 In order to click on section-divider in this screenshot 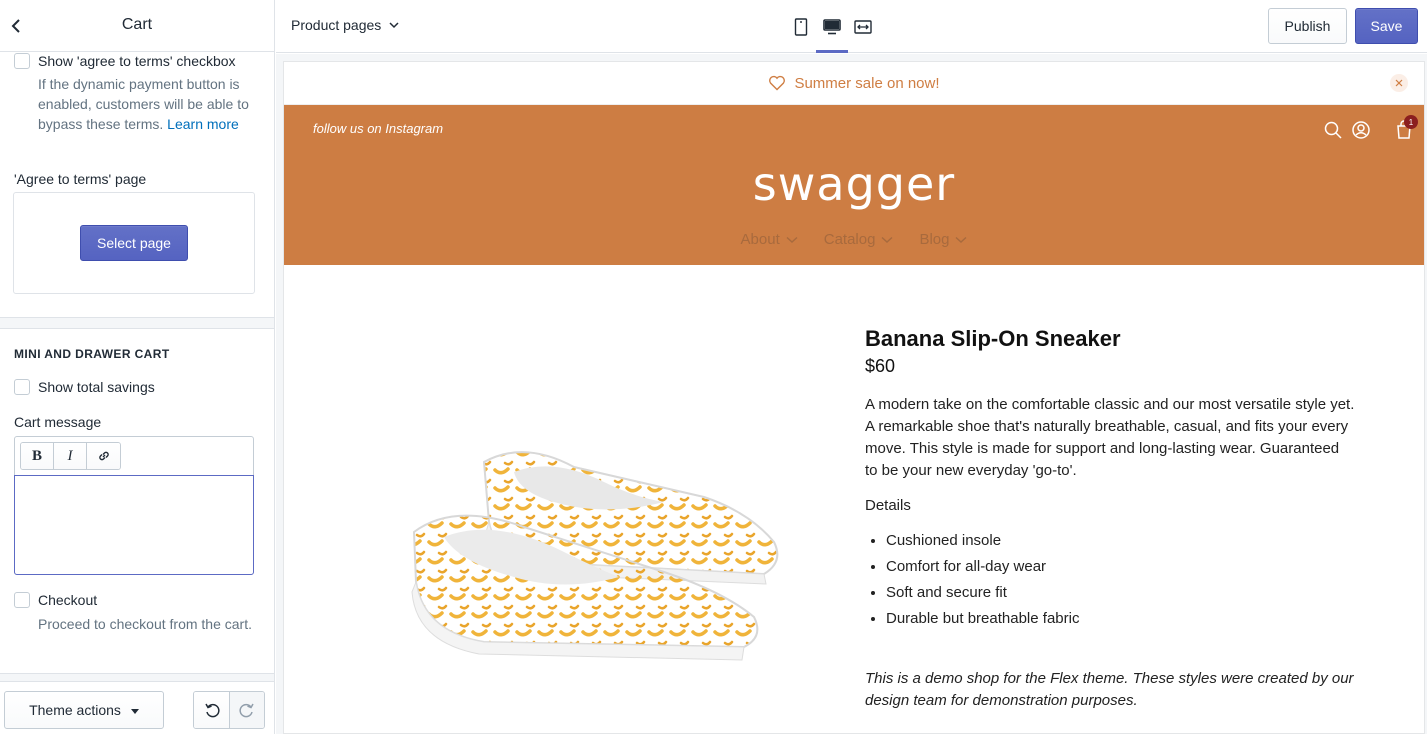, I will do `click(137, 328)`.